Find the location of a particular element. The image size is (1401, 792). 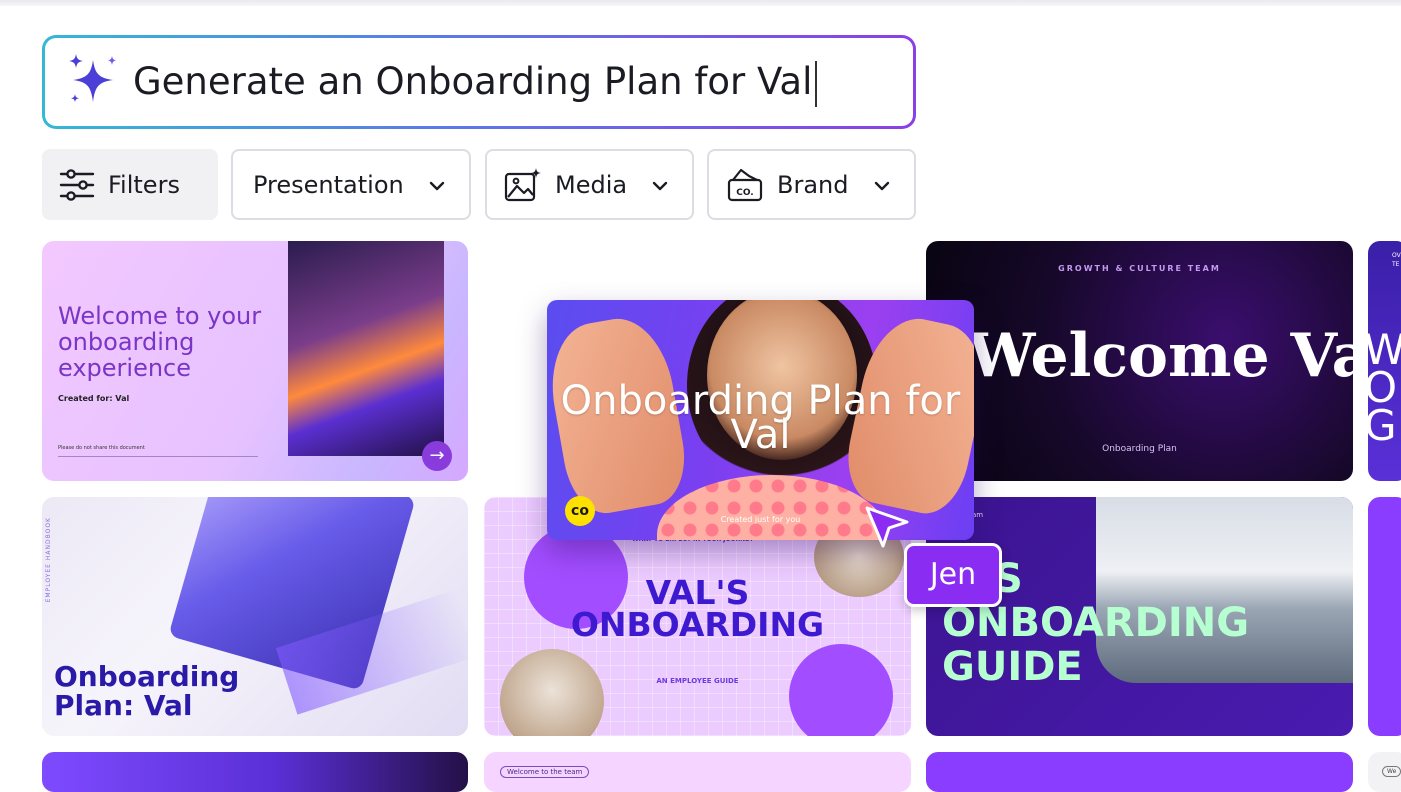

template-card-partial-right: We is located at coordinates (1384, 772).